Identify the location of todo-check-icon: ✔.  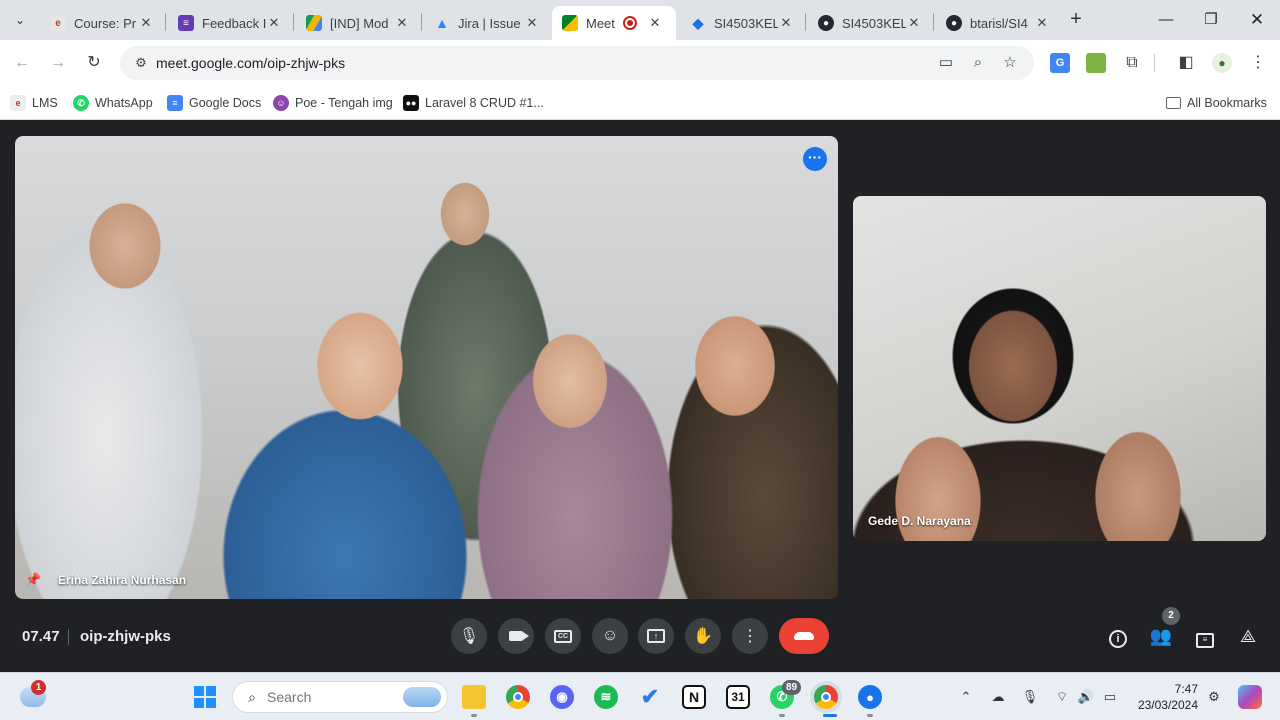
(650, 696).